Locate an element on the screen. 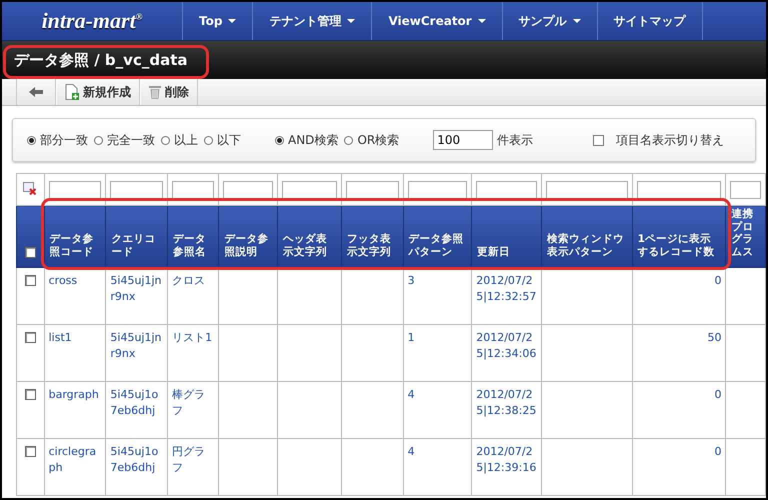 The image size is (768, 500). nav-menu-item: サンプル is located at coordinates (550, 21).